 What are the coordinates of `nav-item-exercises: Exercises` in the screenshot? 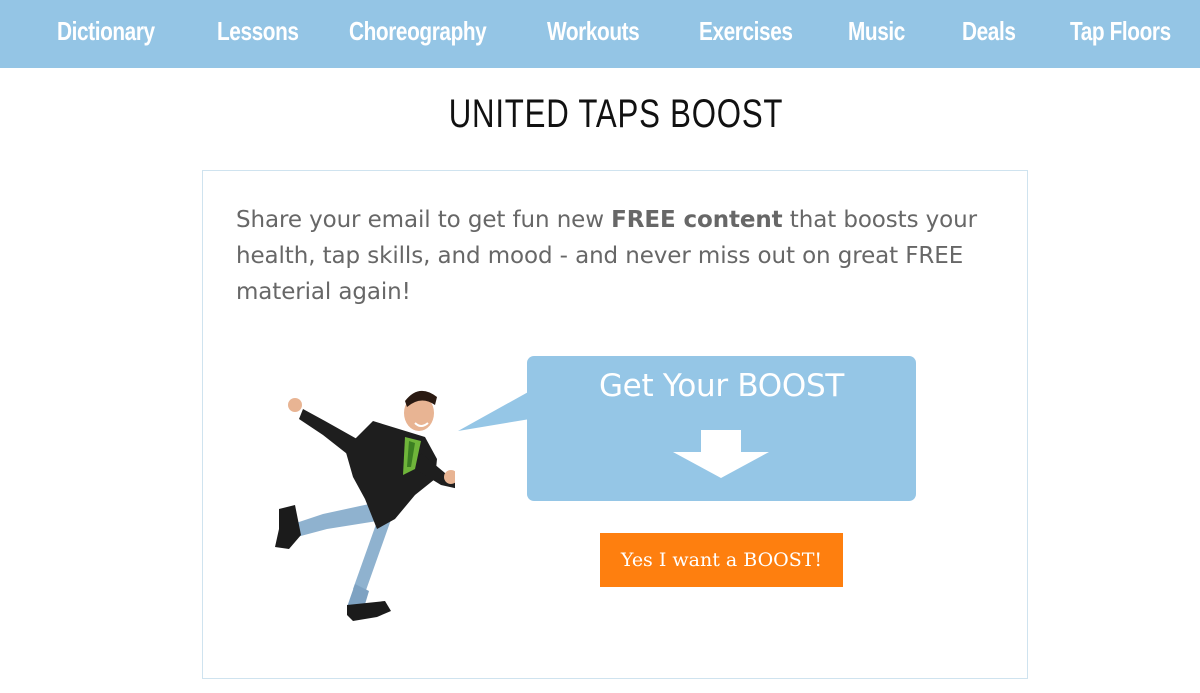 It's located at (746, 31).